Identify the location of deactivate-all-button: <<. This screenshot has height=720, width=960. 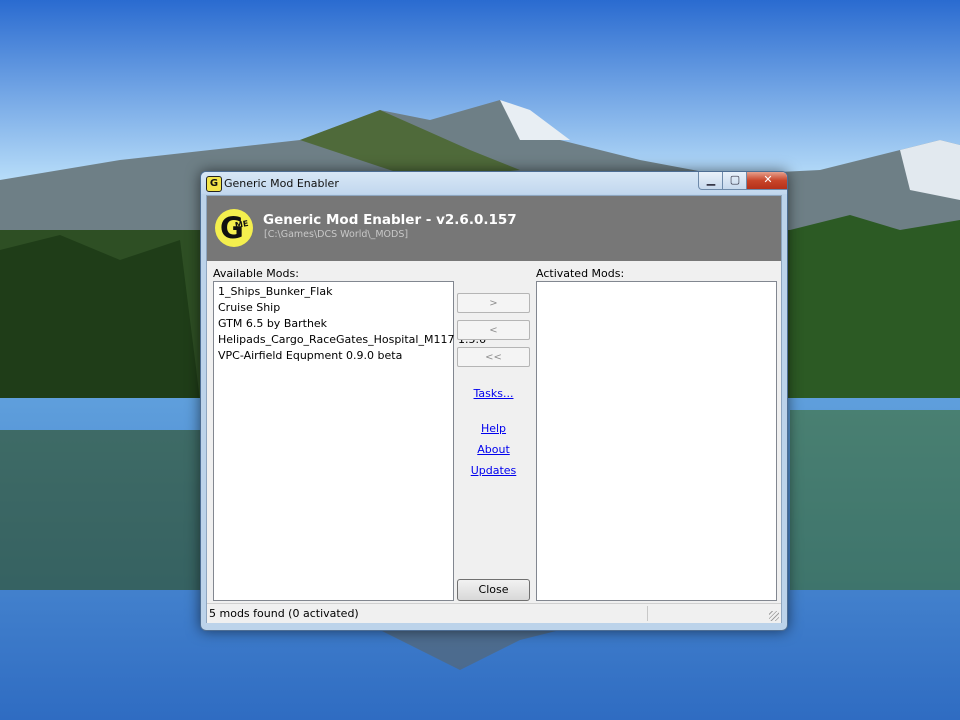
(493, 357).